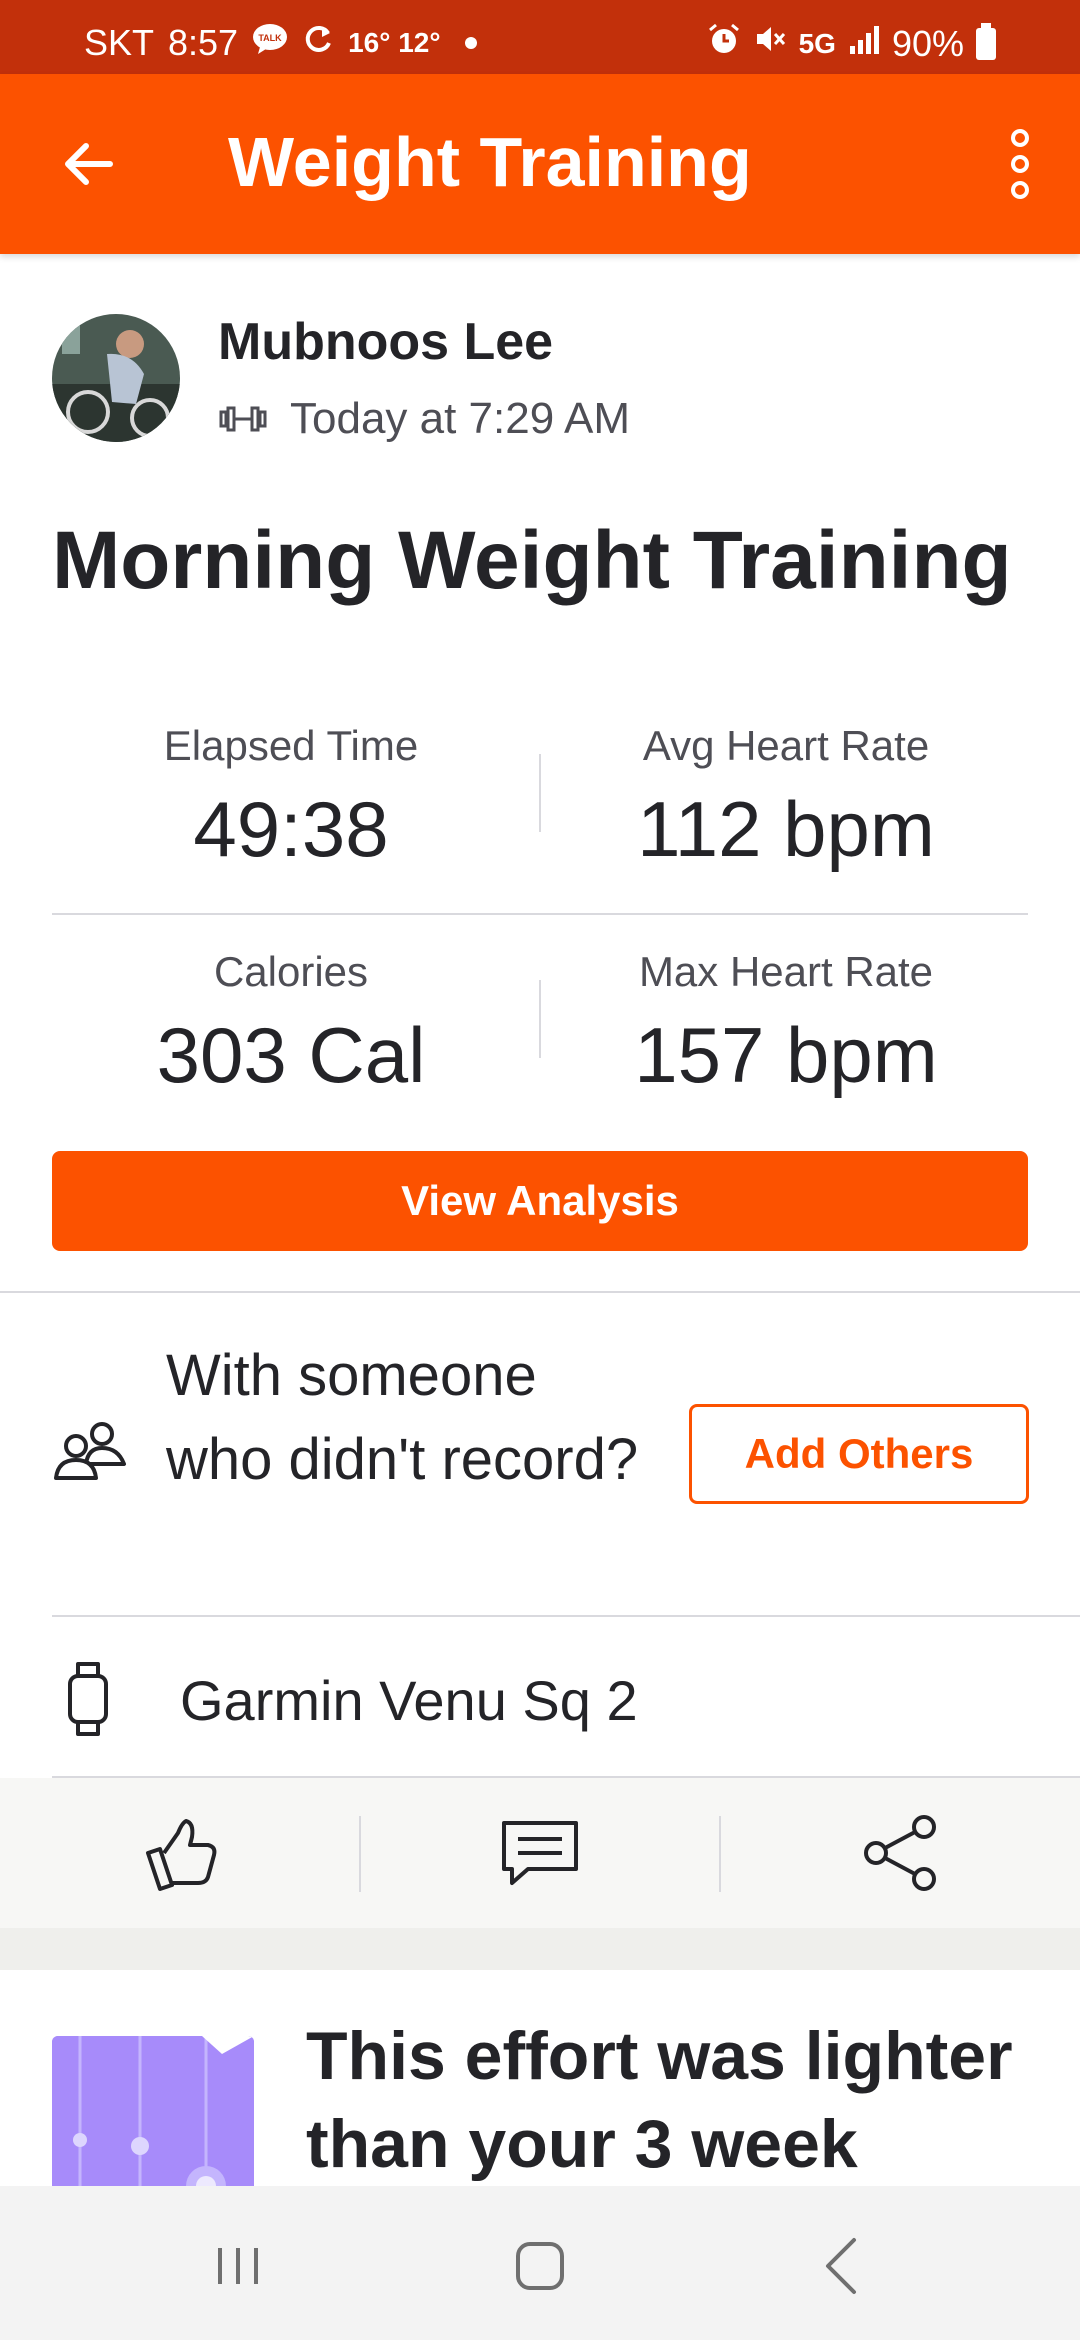 This screenshot has width=1080, height=2340. I want to click on stat-label: Avg Heart Rate, so click(786, 745).